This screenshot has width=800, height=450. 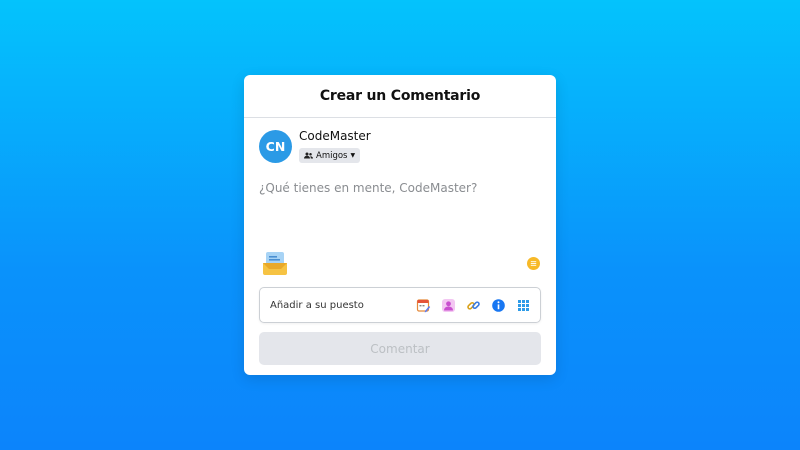 What do you see at coordinates (400, 305) in the screenshot?
I see `add-to-post-bar: Añadir a su puesto` at bounding box center [400, 305].